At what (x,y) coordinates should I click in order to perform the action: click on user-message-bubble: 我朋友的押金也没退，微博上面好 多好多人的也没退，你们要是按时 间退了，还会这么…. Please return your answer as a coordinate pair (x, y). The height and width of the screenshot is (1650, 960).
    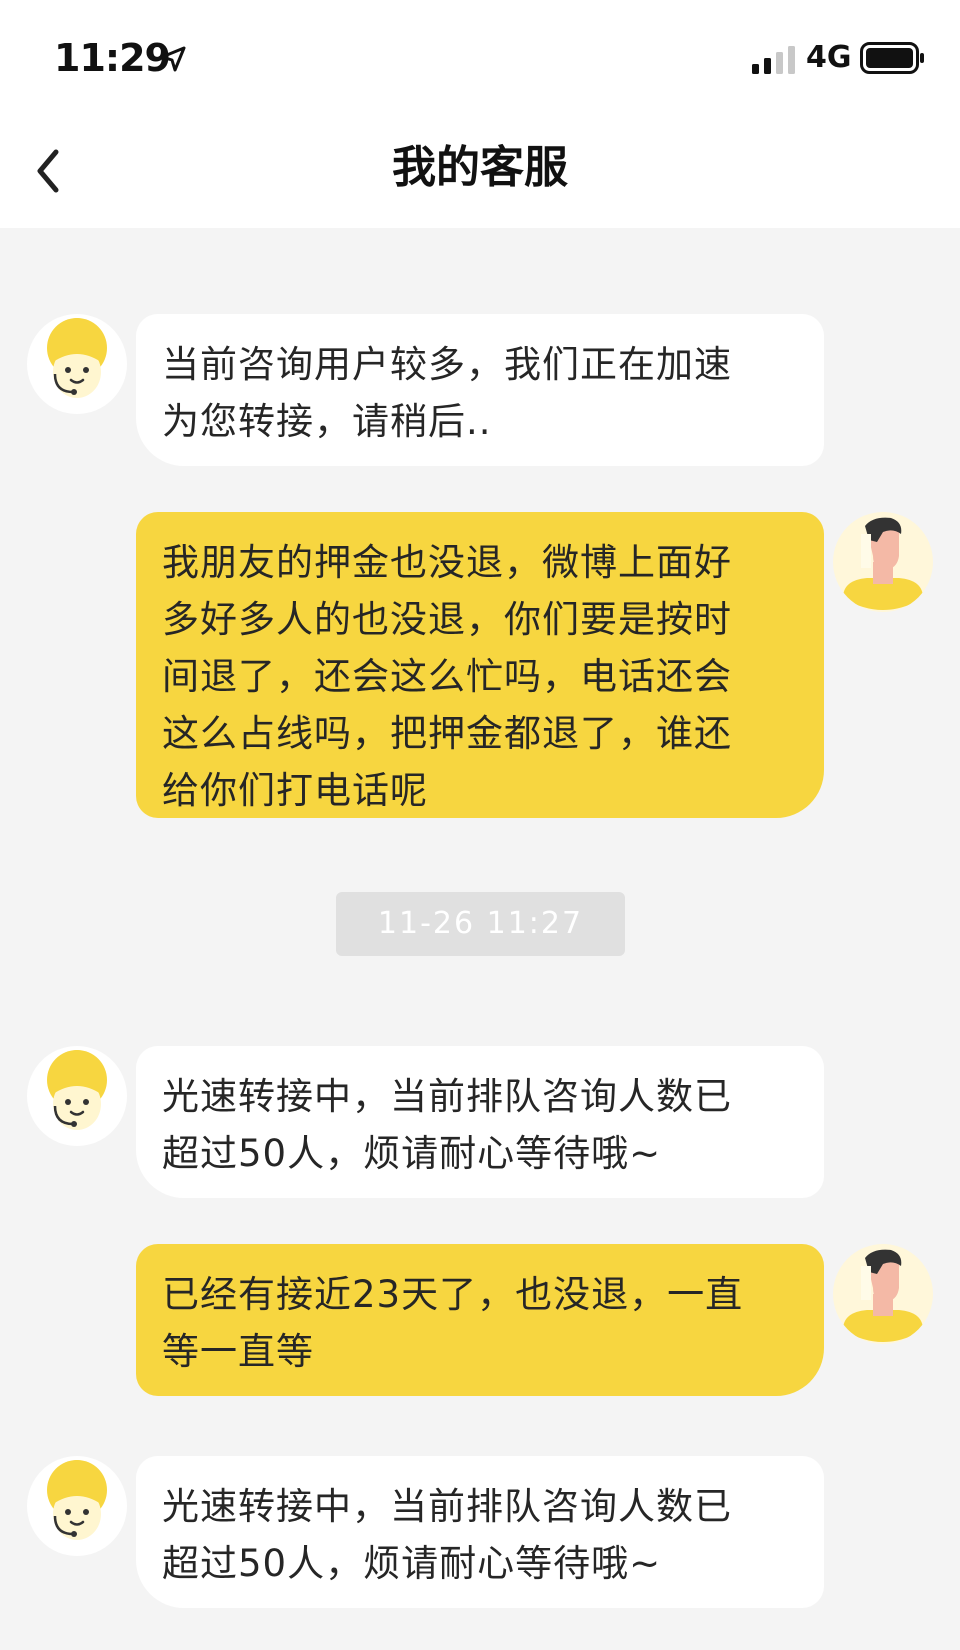
    Looking at the image, I should click on (480, 665).